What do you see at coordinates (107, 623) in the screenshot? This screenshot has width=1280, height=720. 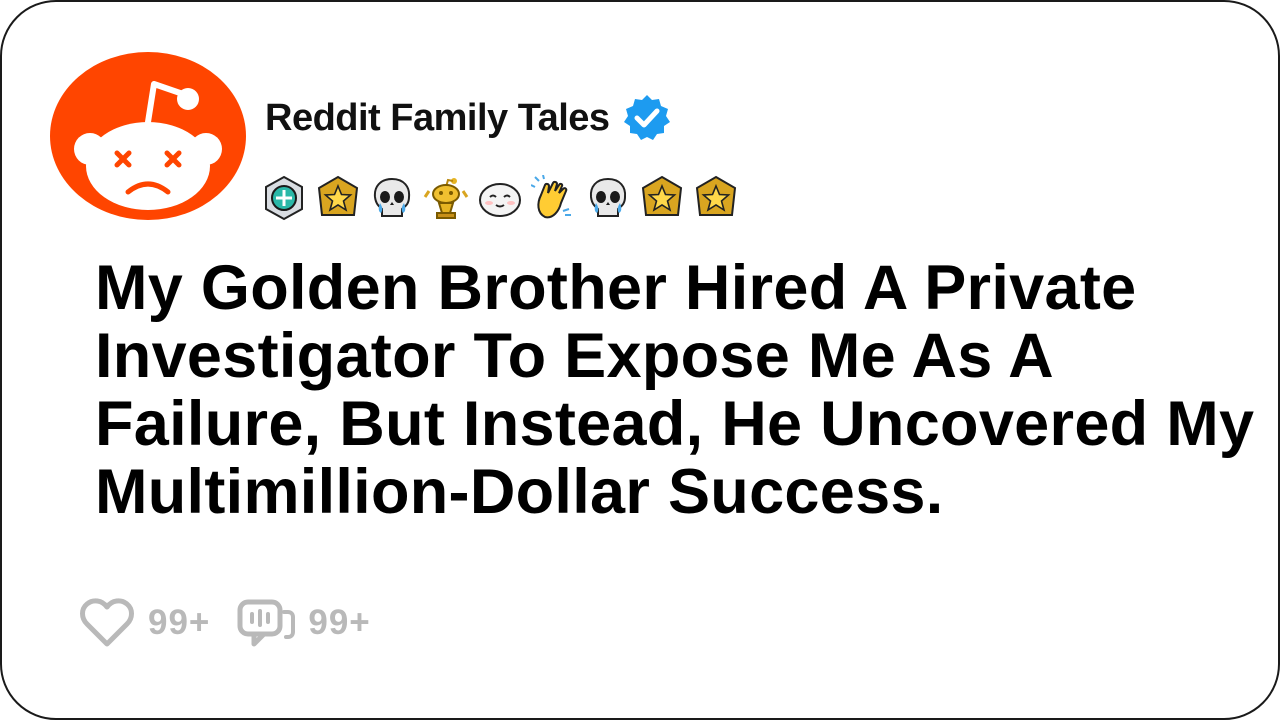 I see `heart-icon` at bounding box center [107, 623].